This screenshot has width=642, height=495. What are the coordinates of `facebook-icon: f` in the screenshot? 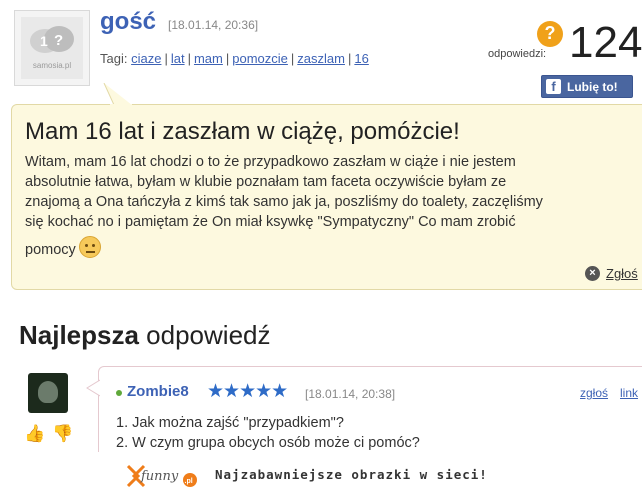 It's located at (553, 86).